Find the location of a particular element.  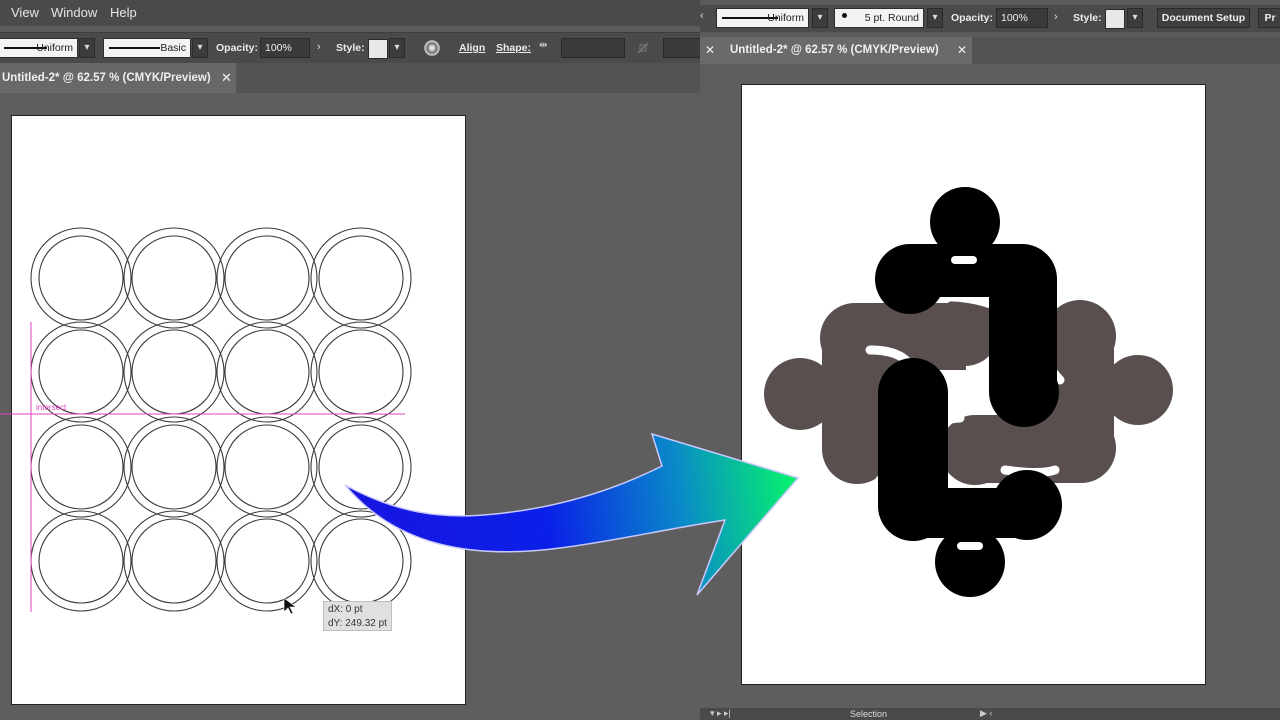

arrow-icon is located at coordinates (572, 514).